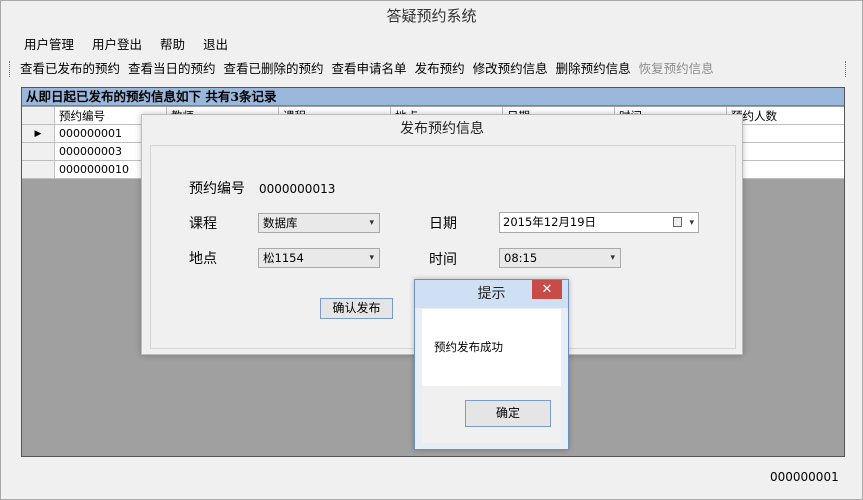 The image size is (863, 500). I want to click on publish-dialog-title: 发布预约信息, so click(442, 129).